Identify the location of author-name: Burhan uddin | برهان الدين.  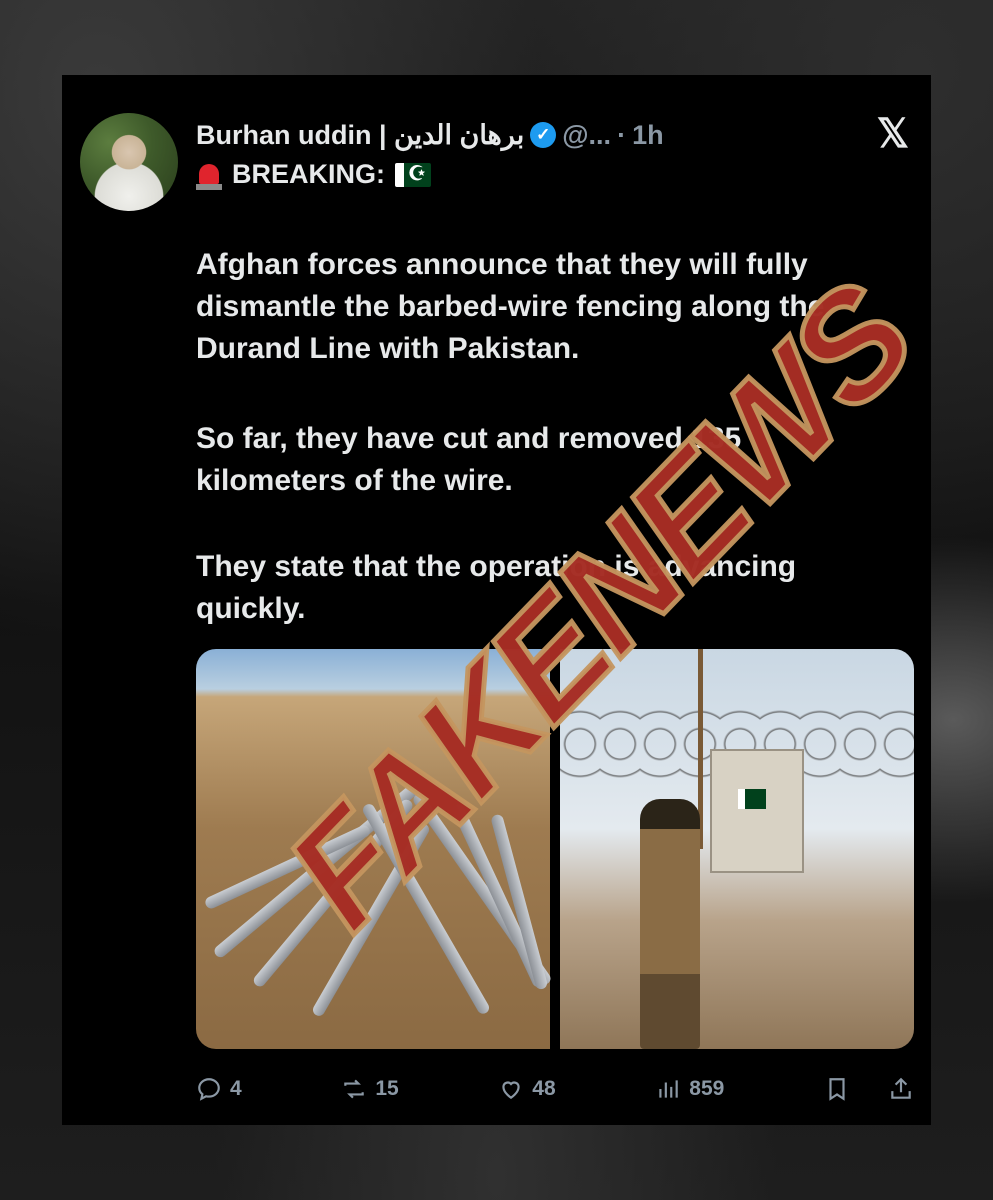
(360, 135).